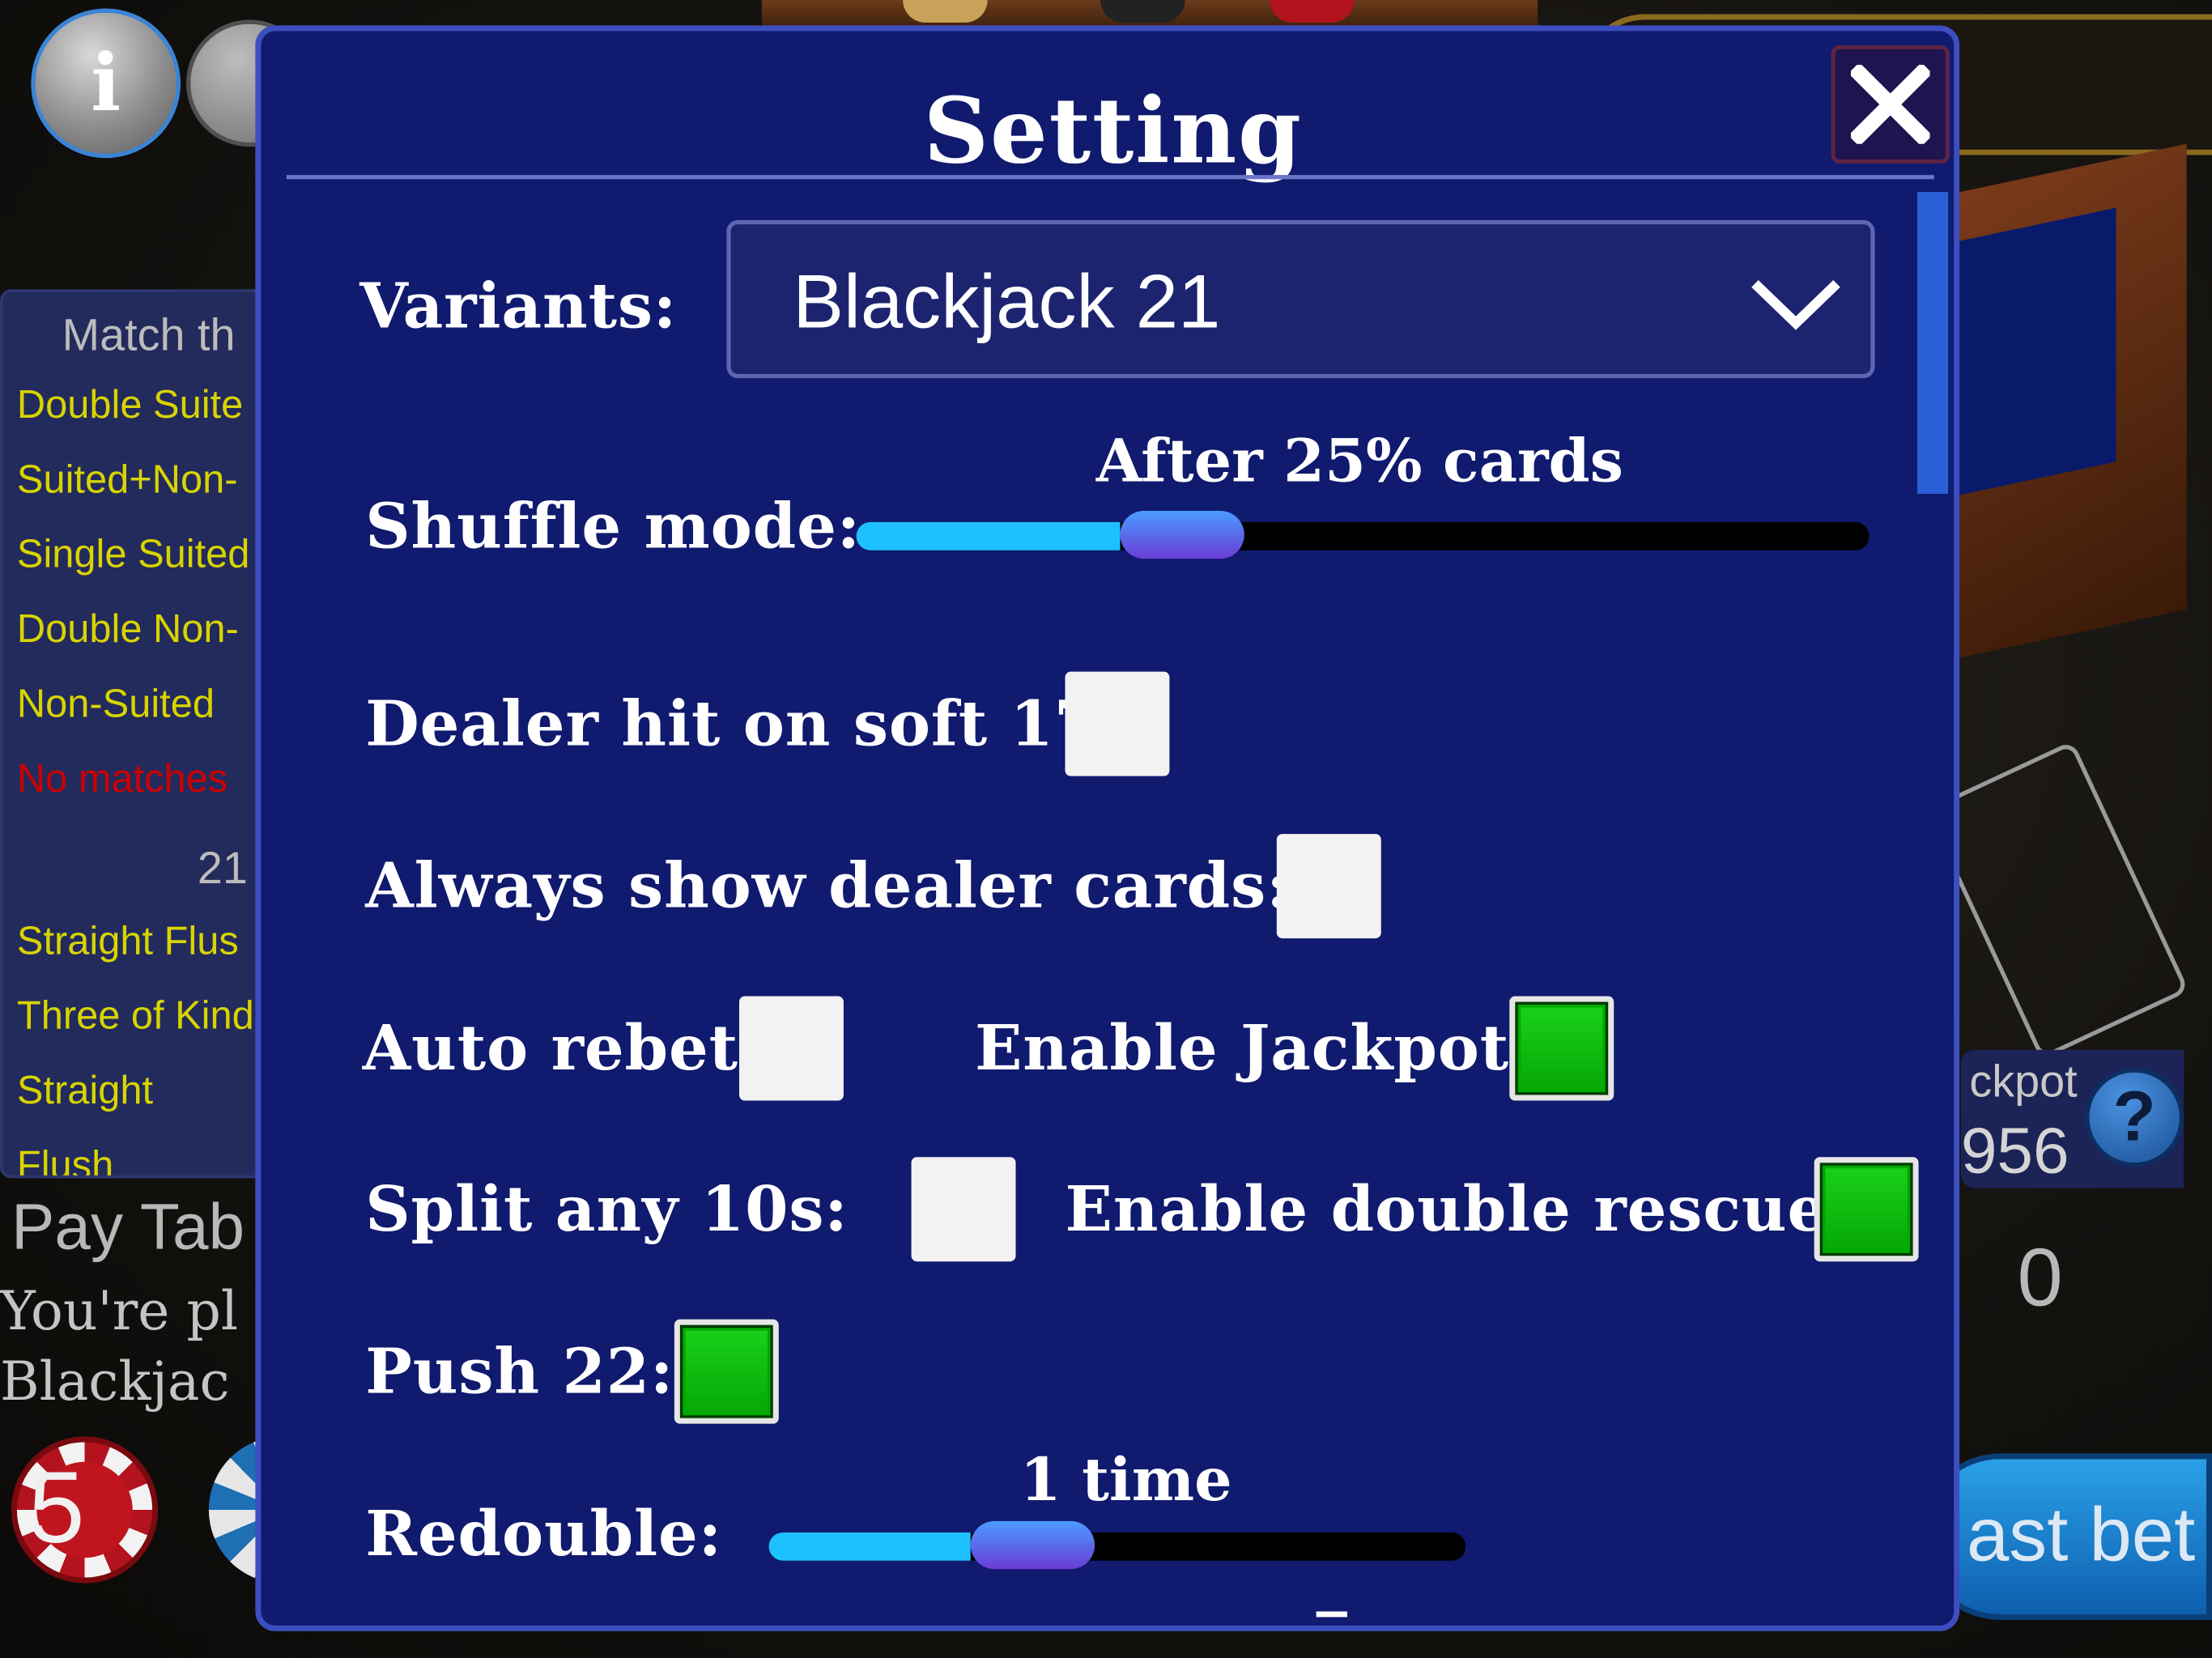 The width and height of the screenshot is (2212, 1658). Describe the element at coordinates (223, 868) in the screenshot. I see `paytable-subheader: 21` at that location.